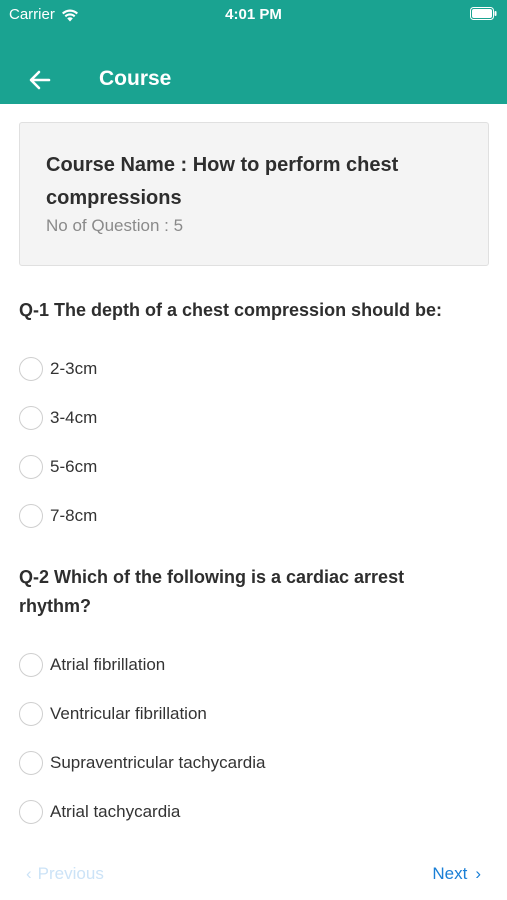  I want to click on question-2-option-1: Atrial fibrillation, so click(92, 665).